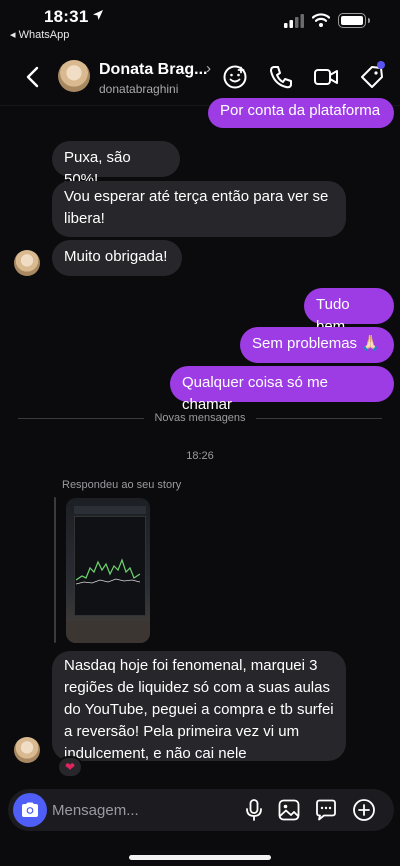 The width and height of the screenshot is (400, 866). What do you see at coordinates (200, 22) in the screenshot?
I see `status-bar: 18:31 ◂ WhatsApp` at bounding box center [200, 22].